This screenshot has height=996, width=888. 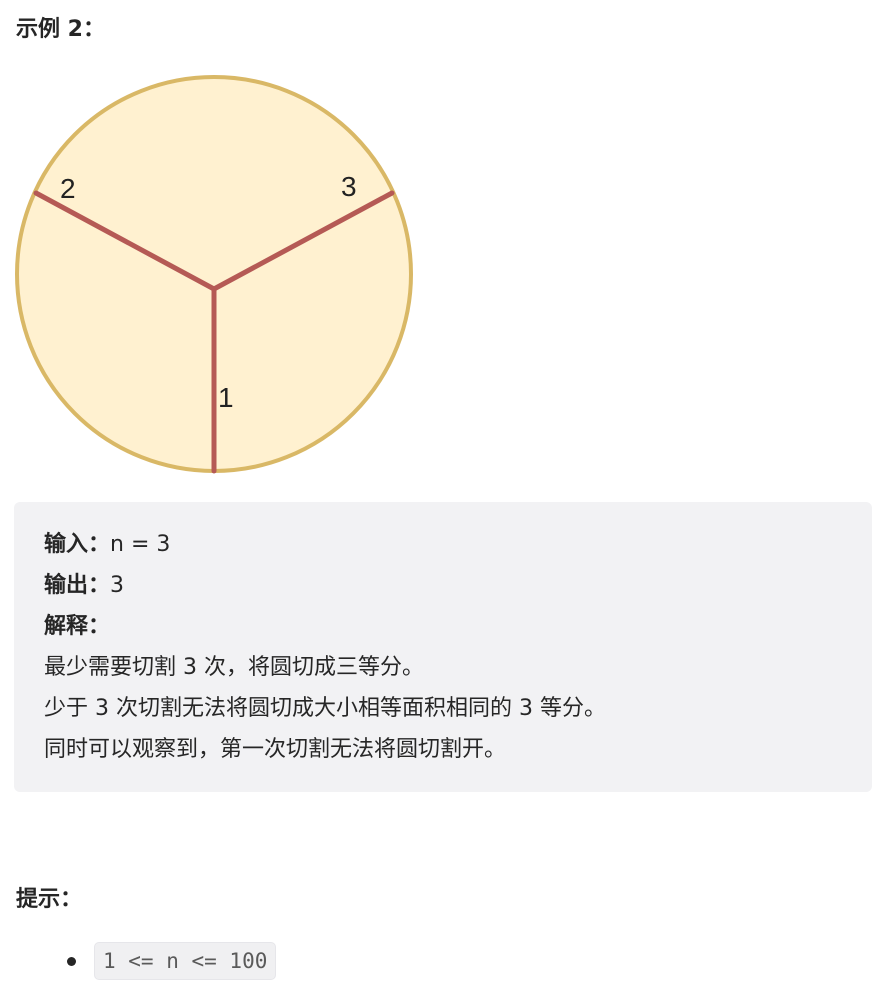 I want to click on output-value: 3, so click(x=117, y=585).